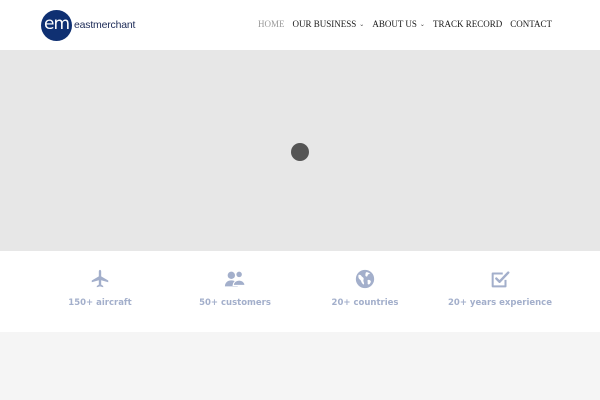  I want to click on logo-mark: em, so click(56, 25).